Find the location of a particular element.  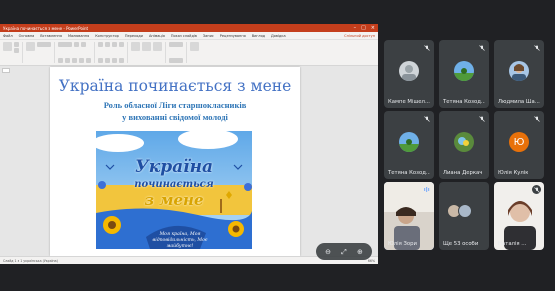

presentation-controls: ⊖ ⤢ ⊕ is located at coordinates (344, 251).